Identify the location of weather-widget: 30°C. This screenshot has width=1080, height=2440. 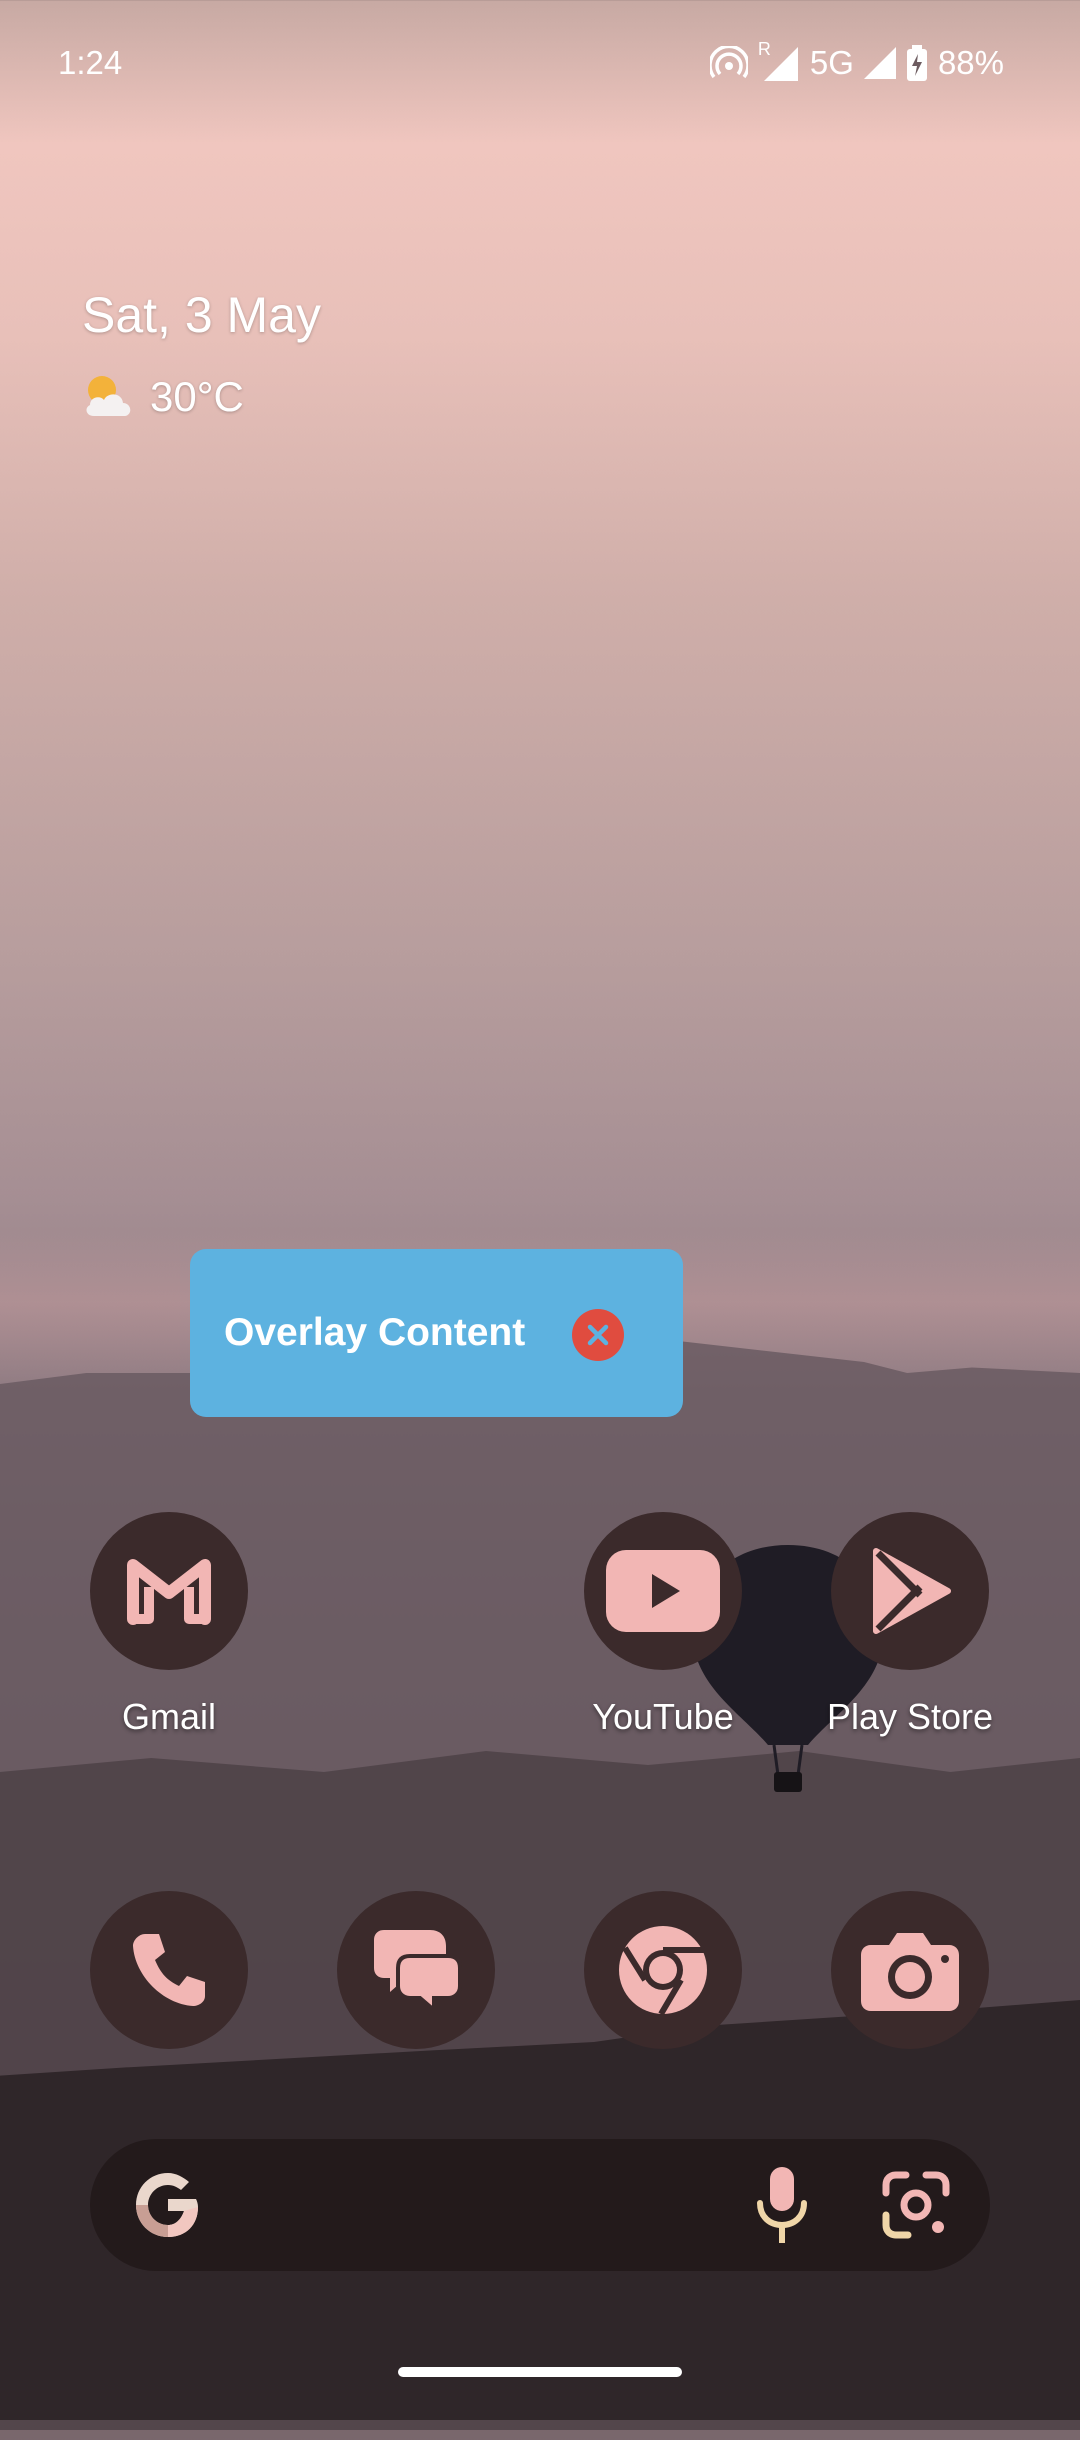
(162, 397).